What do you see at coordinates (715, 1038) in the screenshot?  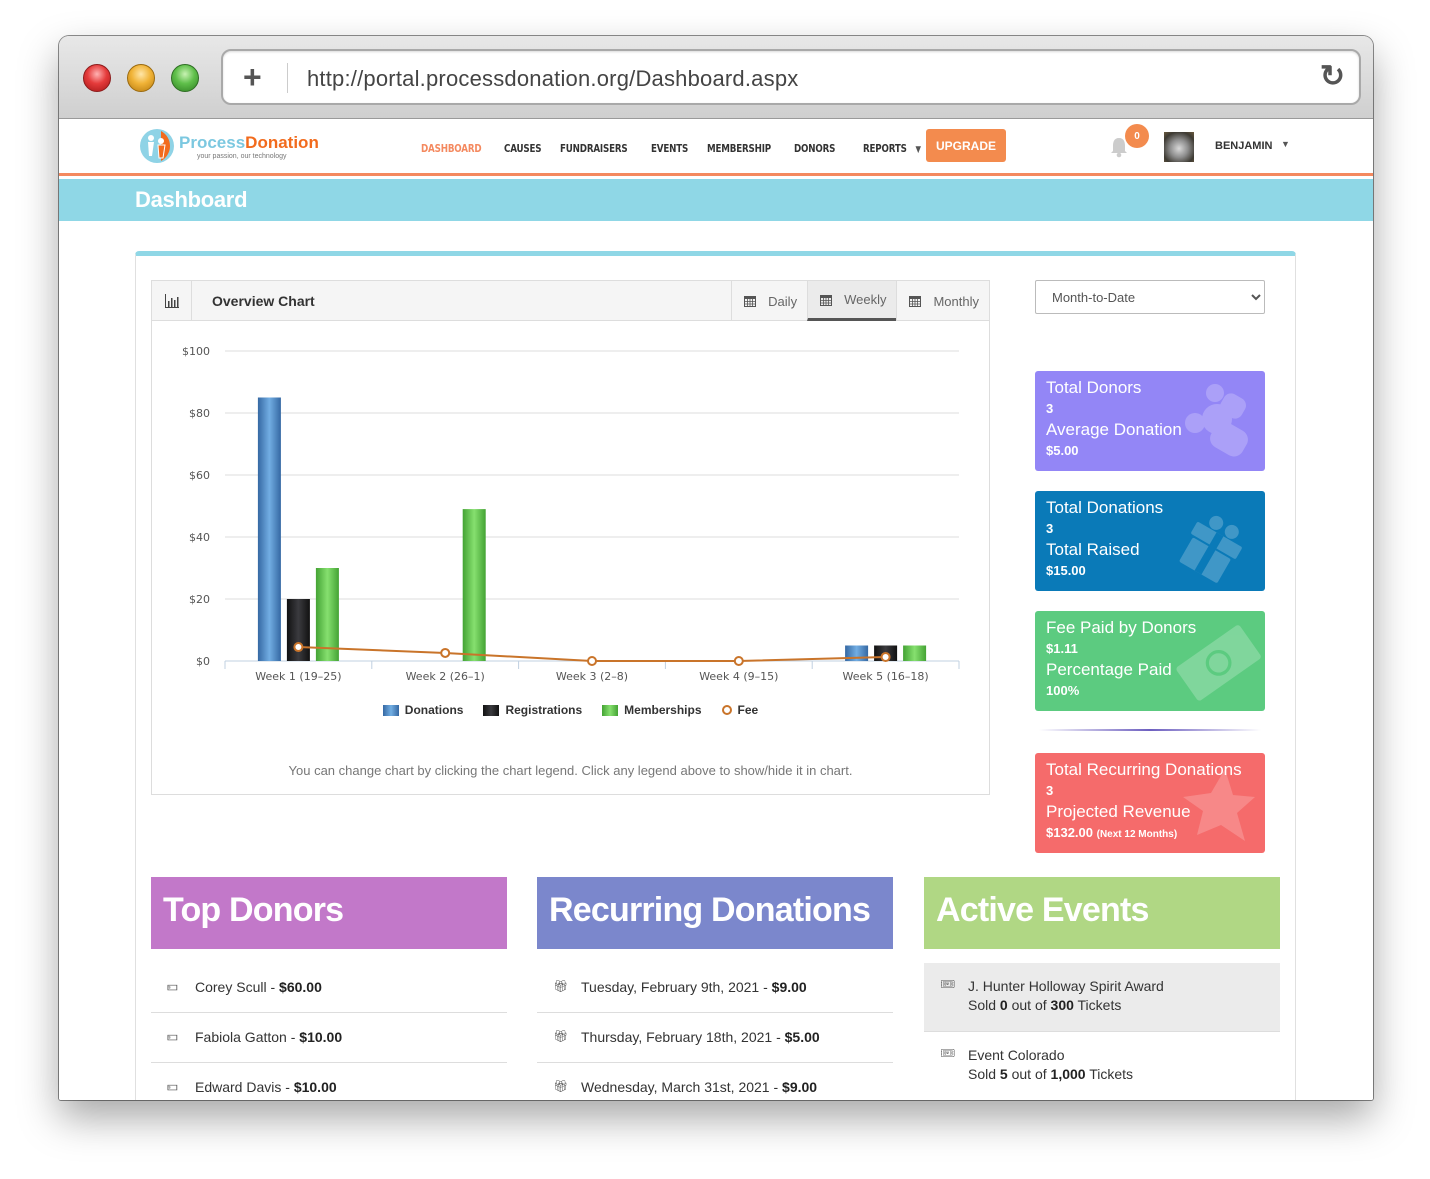 I see `list-item: 🎁︎ Thursday, February 18th, 2021 - $5.00` at bounding box center [715, 1038].